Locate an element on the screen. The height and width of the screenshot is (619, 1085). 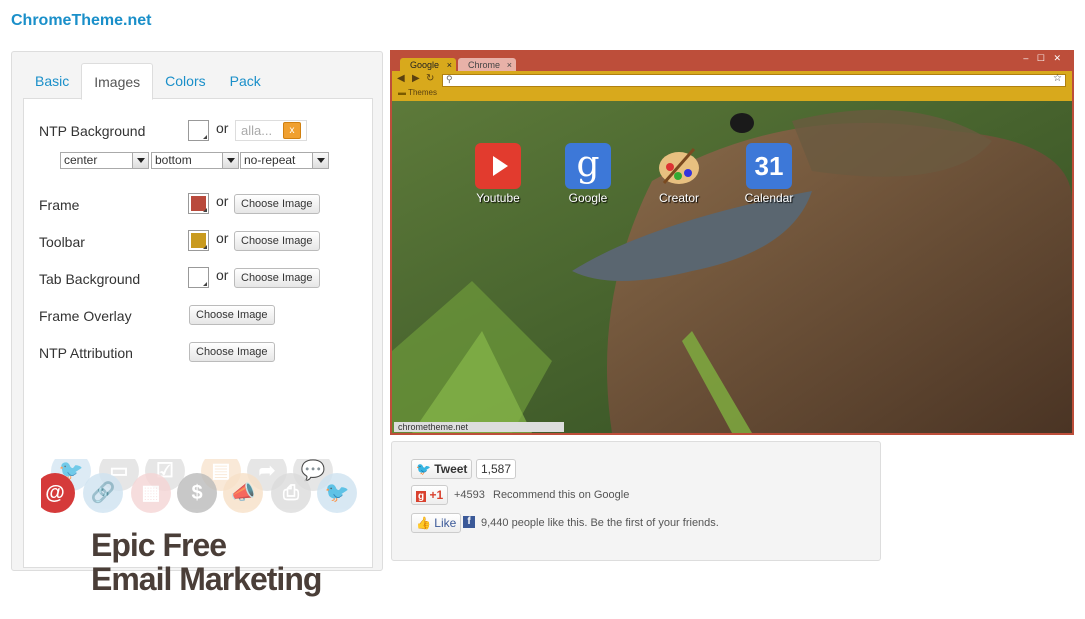
palette-shape is located at coordinates (679, 166).